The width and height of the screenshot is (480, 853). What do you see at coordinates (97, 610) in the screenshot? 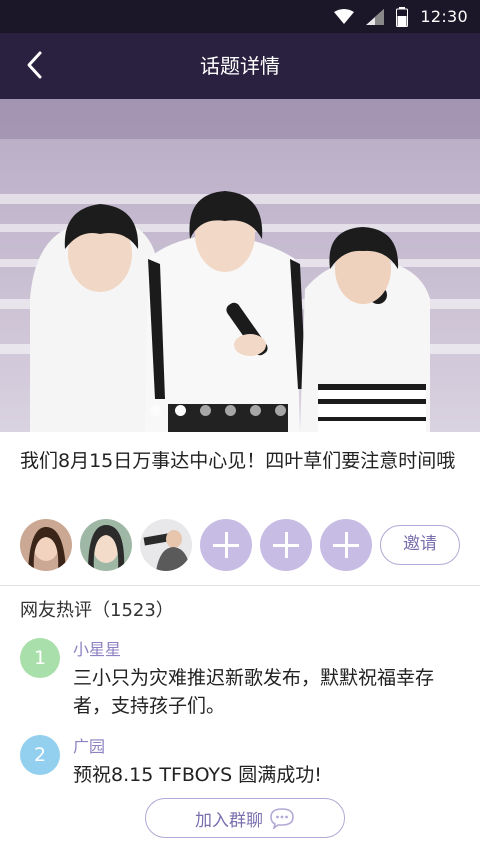
I see `comments-title: 网友热评（1523）` at bounding box center [97, 610].